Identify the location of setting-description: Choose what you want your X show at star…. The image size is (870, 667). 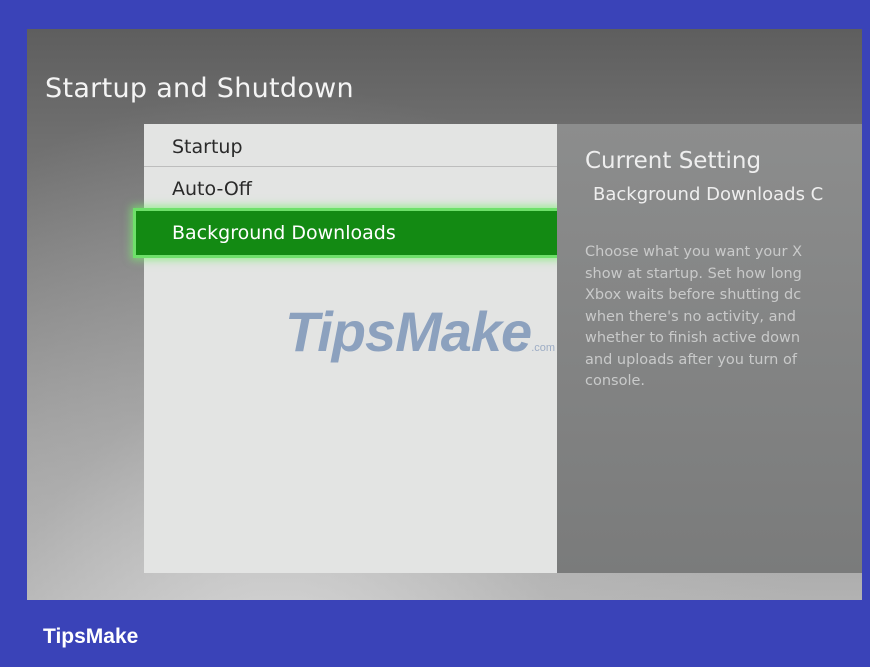
(723, 317).